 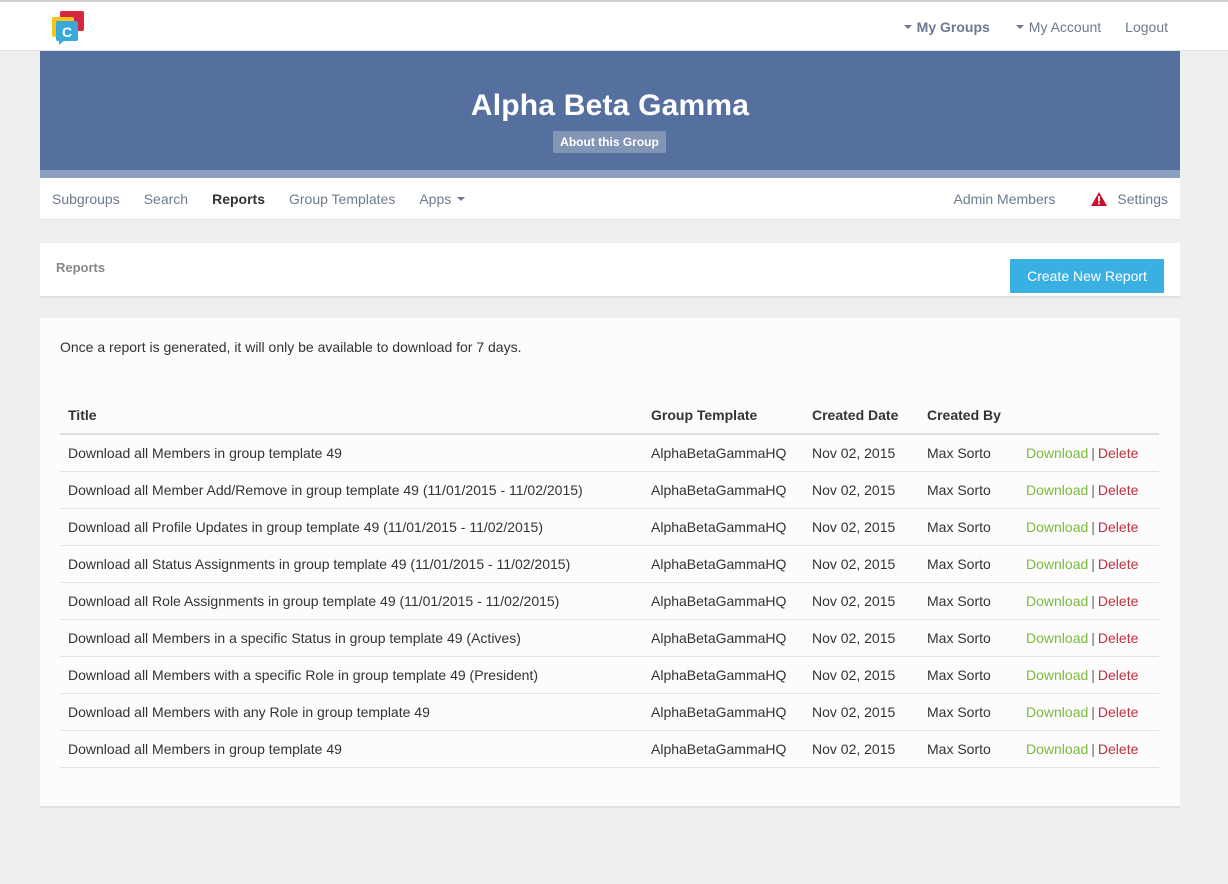 I want to click on column-header-actions, so click(x=1088, y=415).